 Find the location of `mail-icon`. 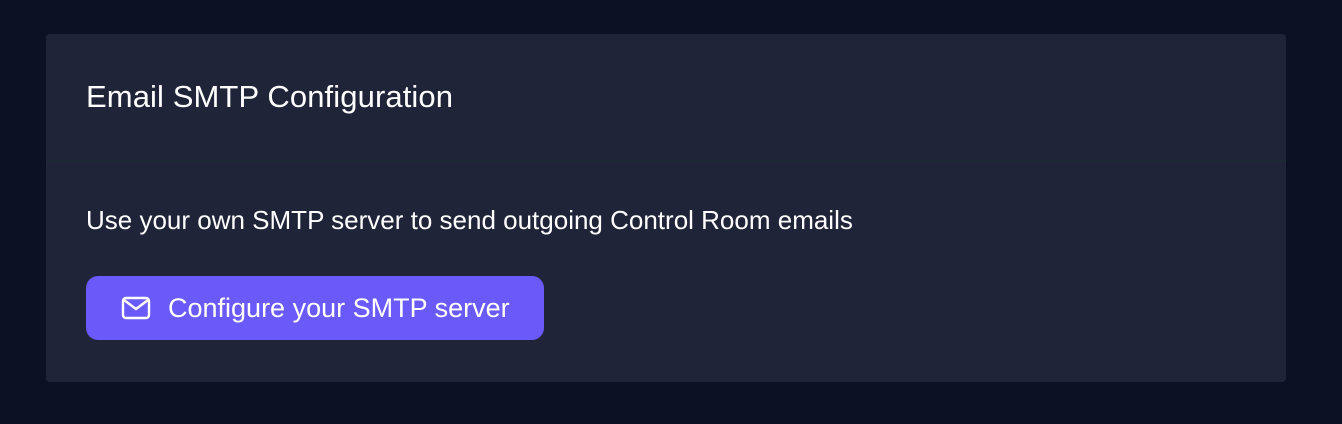

mail-icon is located at coordinates (136, 308).